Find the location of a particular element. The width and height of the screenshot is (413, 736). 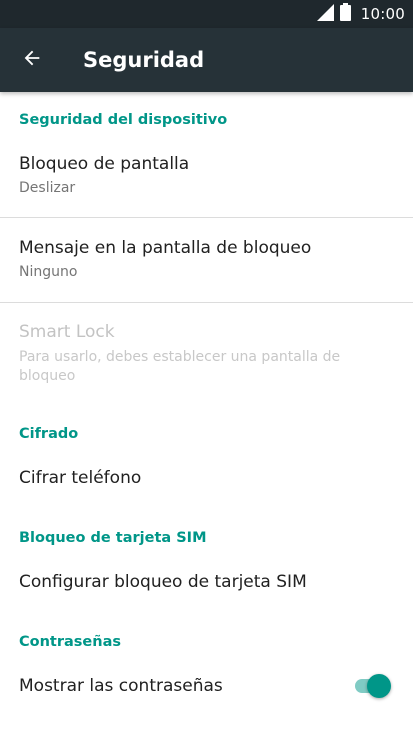

encrypt-phone-item: Cifrar teléfono is located at coordinates (206, 479).